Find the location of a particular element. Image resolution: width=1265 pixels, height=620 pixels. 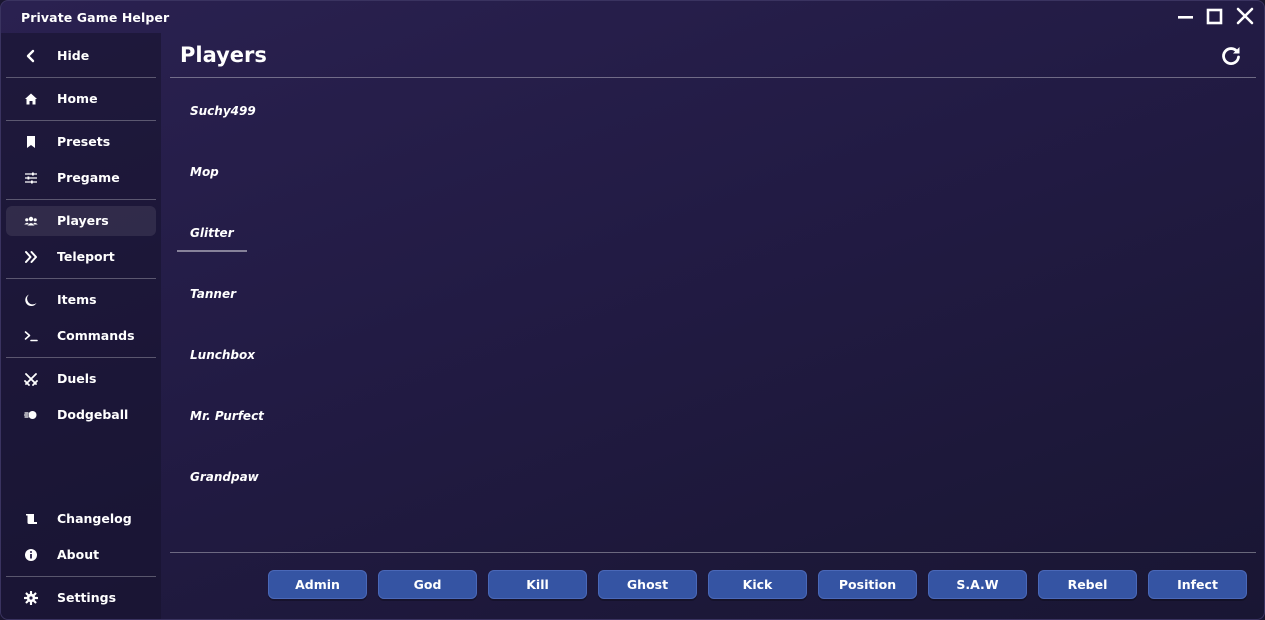

sidebar-item-duels: Duels is located at coordinates (81, 379).